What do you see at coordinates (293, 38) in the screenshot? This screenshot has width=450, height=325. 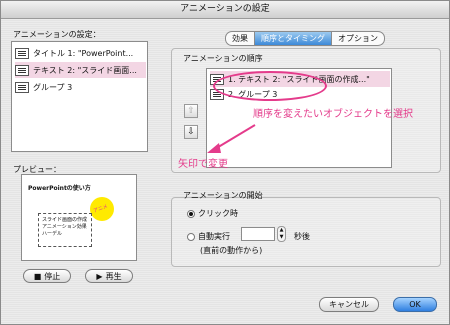 I see `tab-order-timing: 順序とタイミング` at bounding box center [293, 38].